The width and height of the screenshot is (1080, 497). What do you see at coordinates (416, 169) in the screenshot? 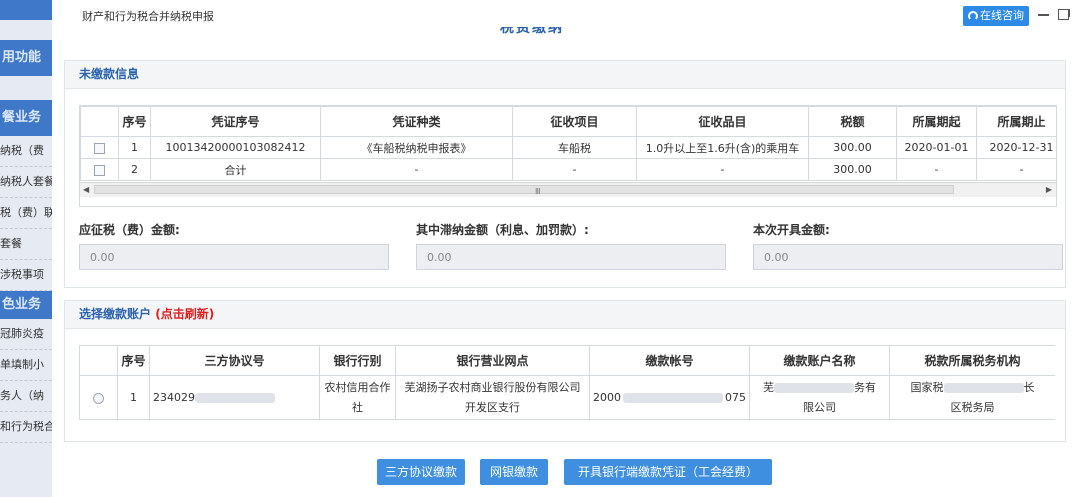
I see `cell-voucher-type: -` at bounding box center [416, 169].